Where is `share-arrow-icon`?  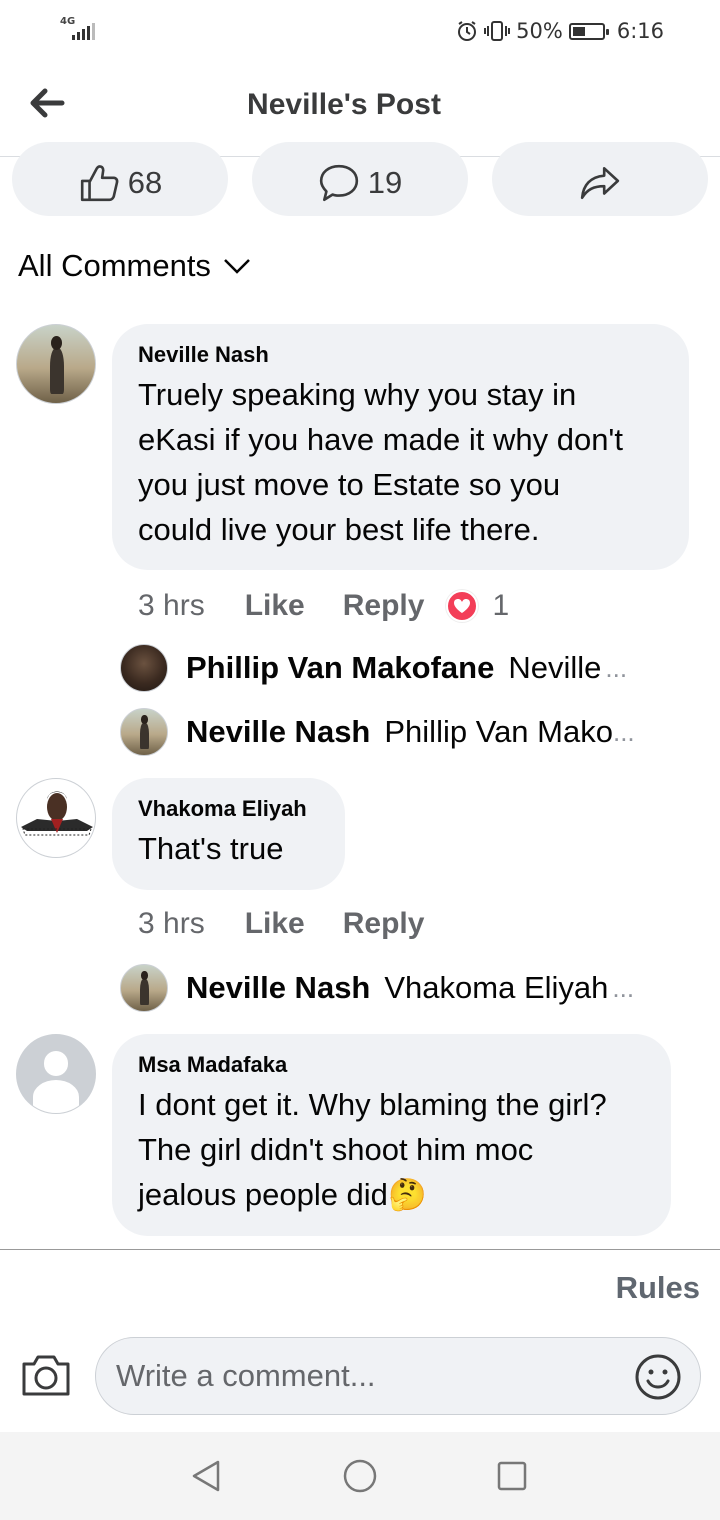 share-arrow-icon is located at coordinates (600, 183).